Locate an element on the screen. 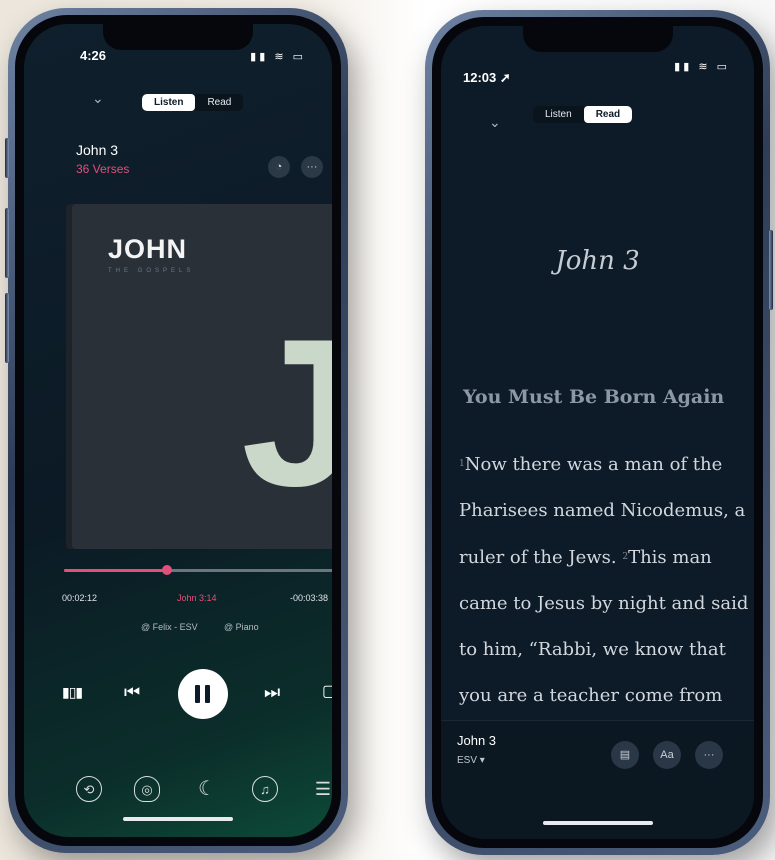 The width and height of the screenshot is (775, 860). next-icon: ⏭ is located at coordinates (272, 692).